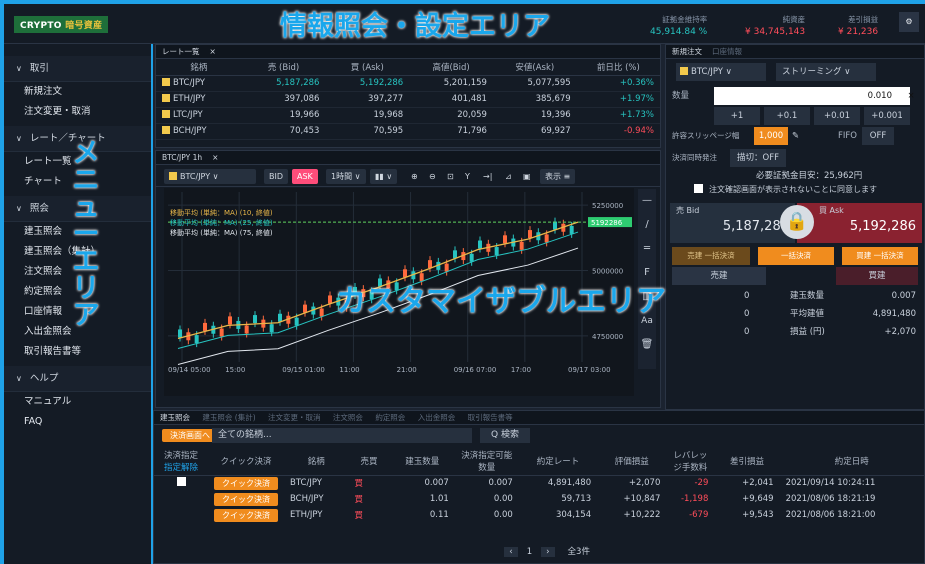 The height and width of the screenshot is (564, 925). What do you see at coordinates (75, 92) in the screenshot?
I see `sidebar-item-new-order: 新規注文` at bounding box center [75, 92].